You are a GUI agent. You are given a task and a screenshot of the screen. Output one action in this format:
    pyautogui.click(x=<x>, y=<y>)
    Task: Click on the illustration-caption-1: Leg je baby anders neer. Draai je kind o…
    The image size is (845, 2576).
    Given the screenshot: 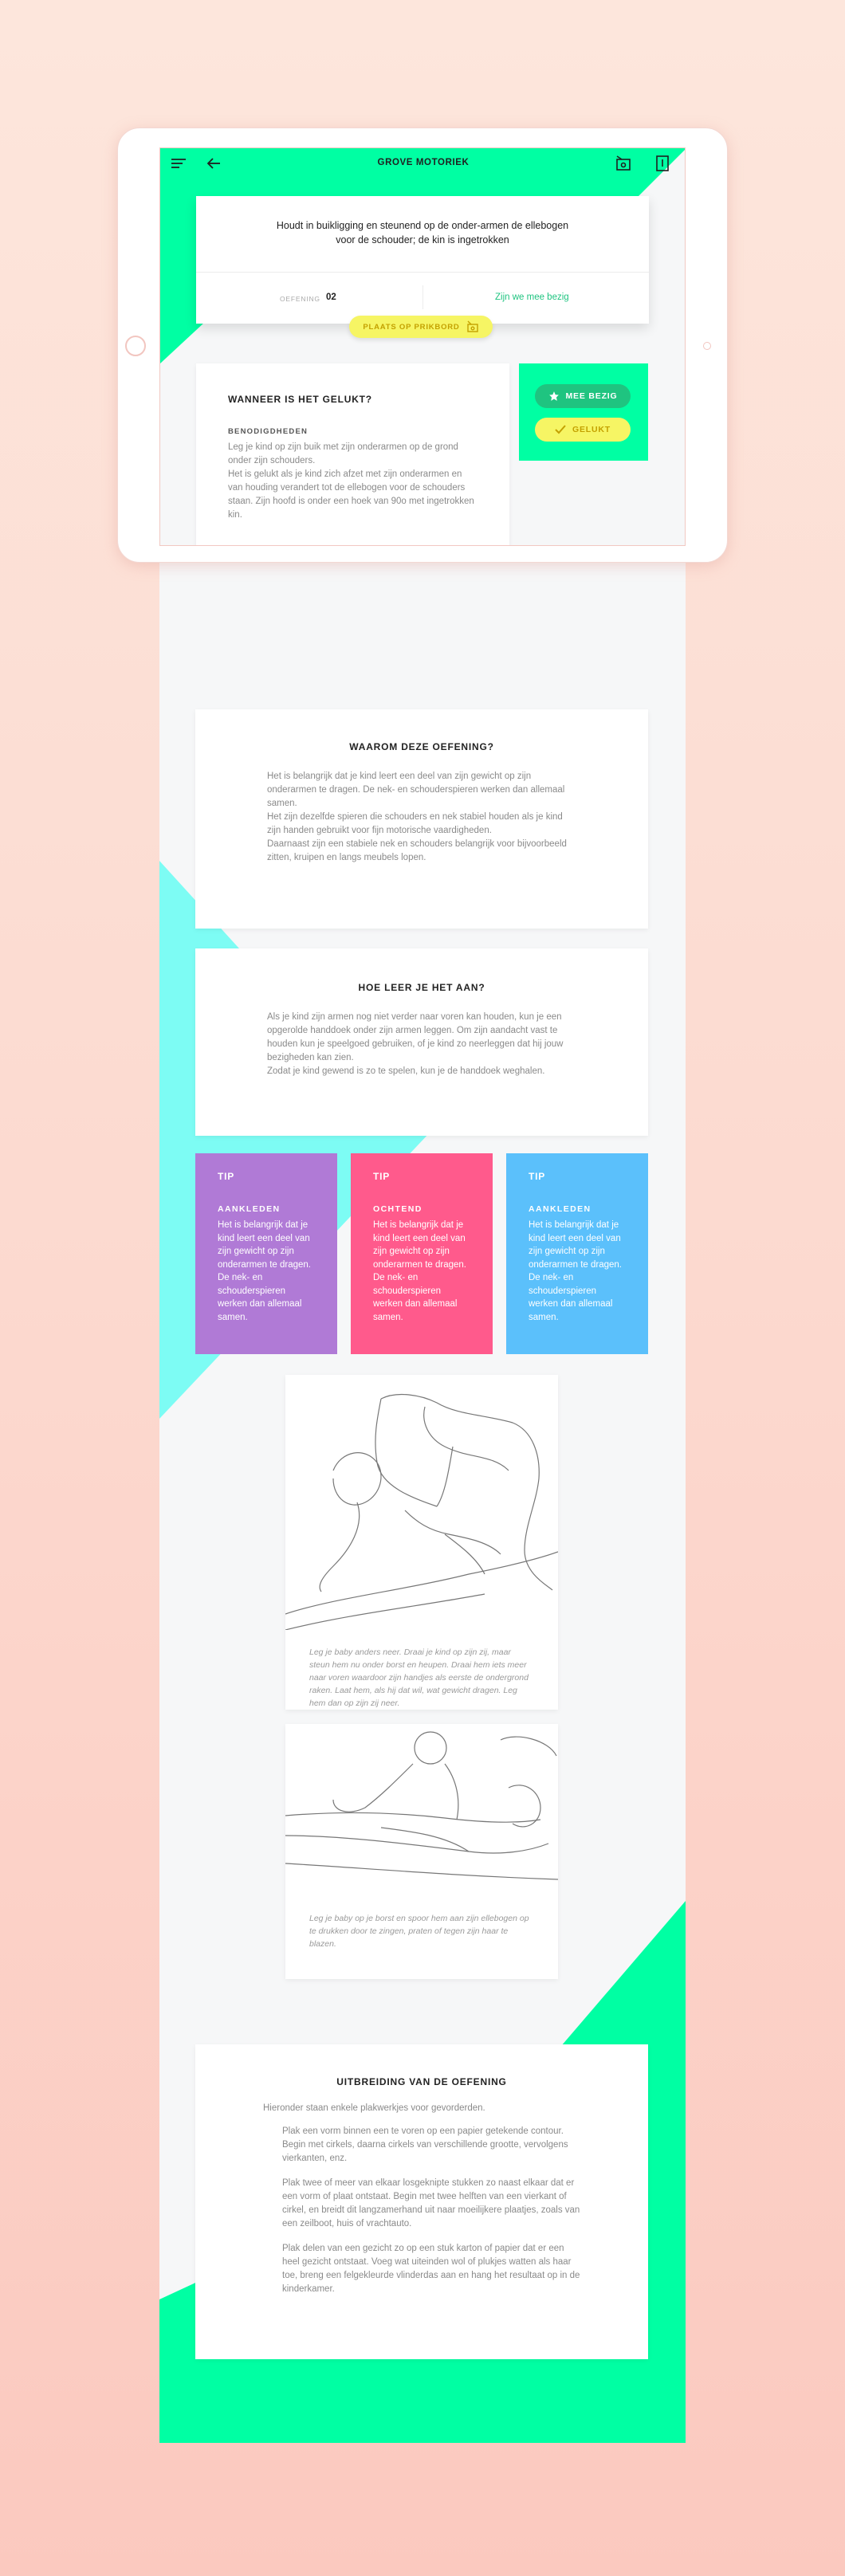 What is the action you would take?
    pyautogui.click(x=419, y=1677)
    